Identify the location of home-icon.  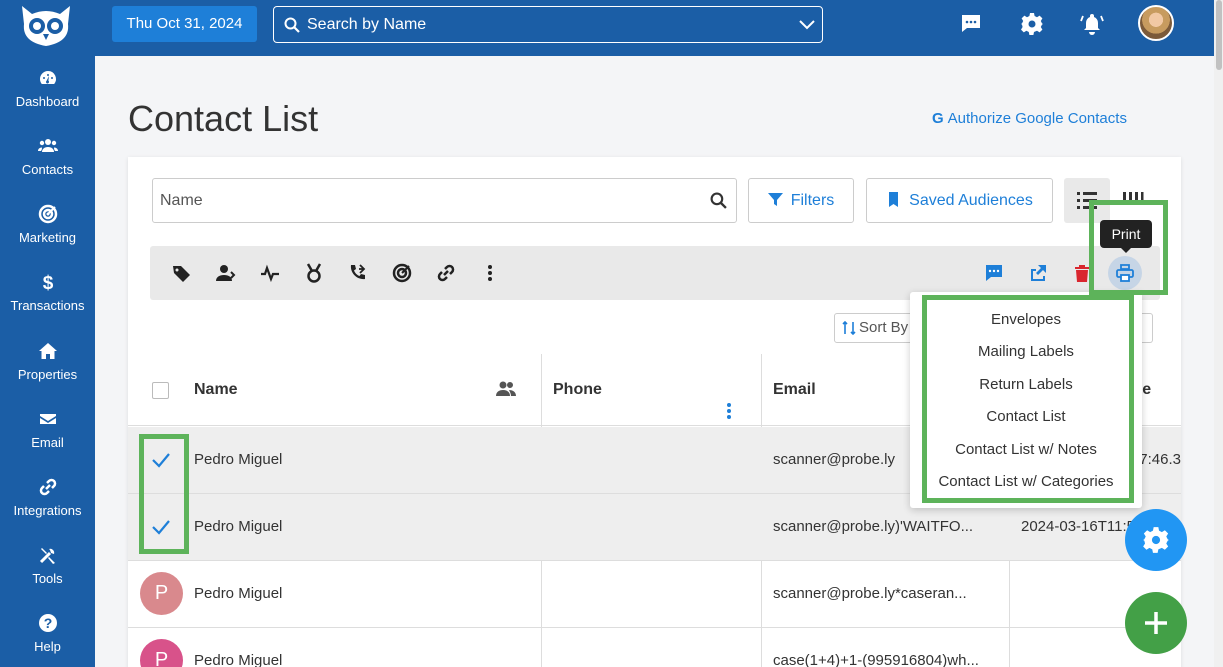
(47, 352).